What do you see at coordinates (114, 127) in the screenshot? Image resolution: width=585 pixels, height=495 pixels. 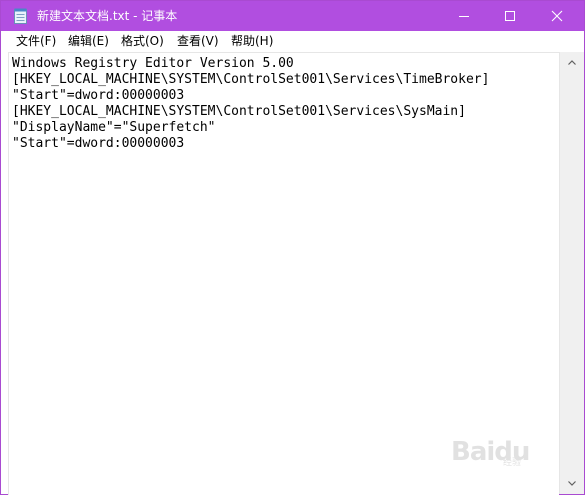 I see `editor-line: "DisplayName"="Superfetch"` at bounding box center [114, 127].